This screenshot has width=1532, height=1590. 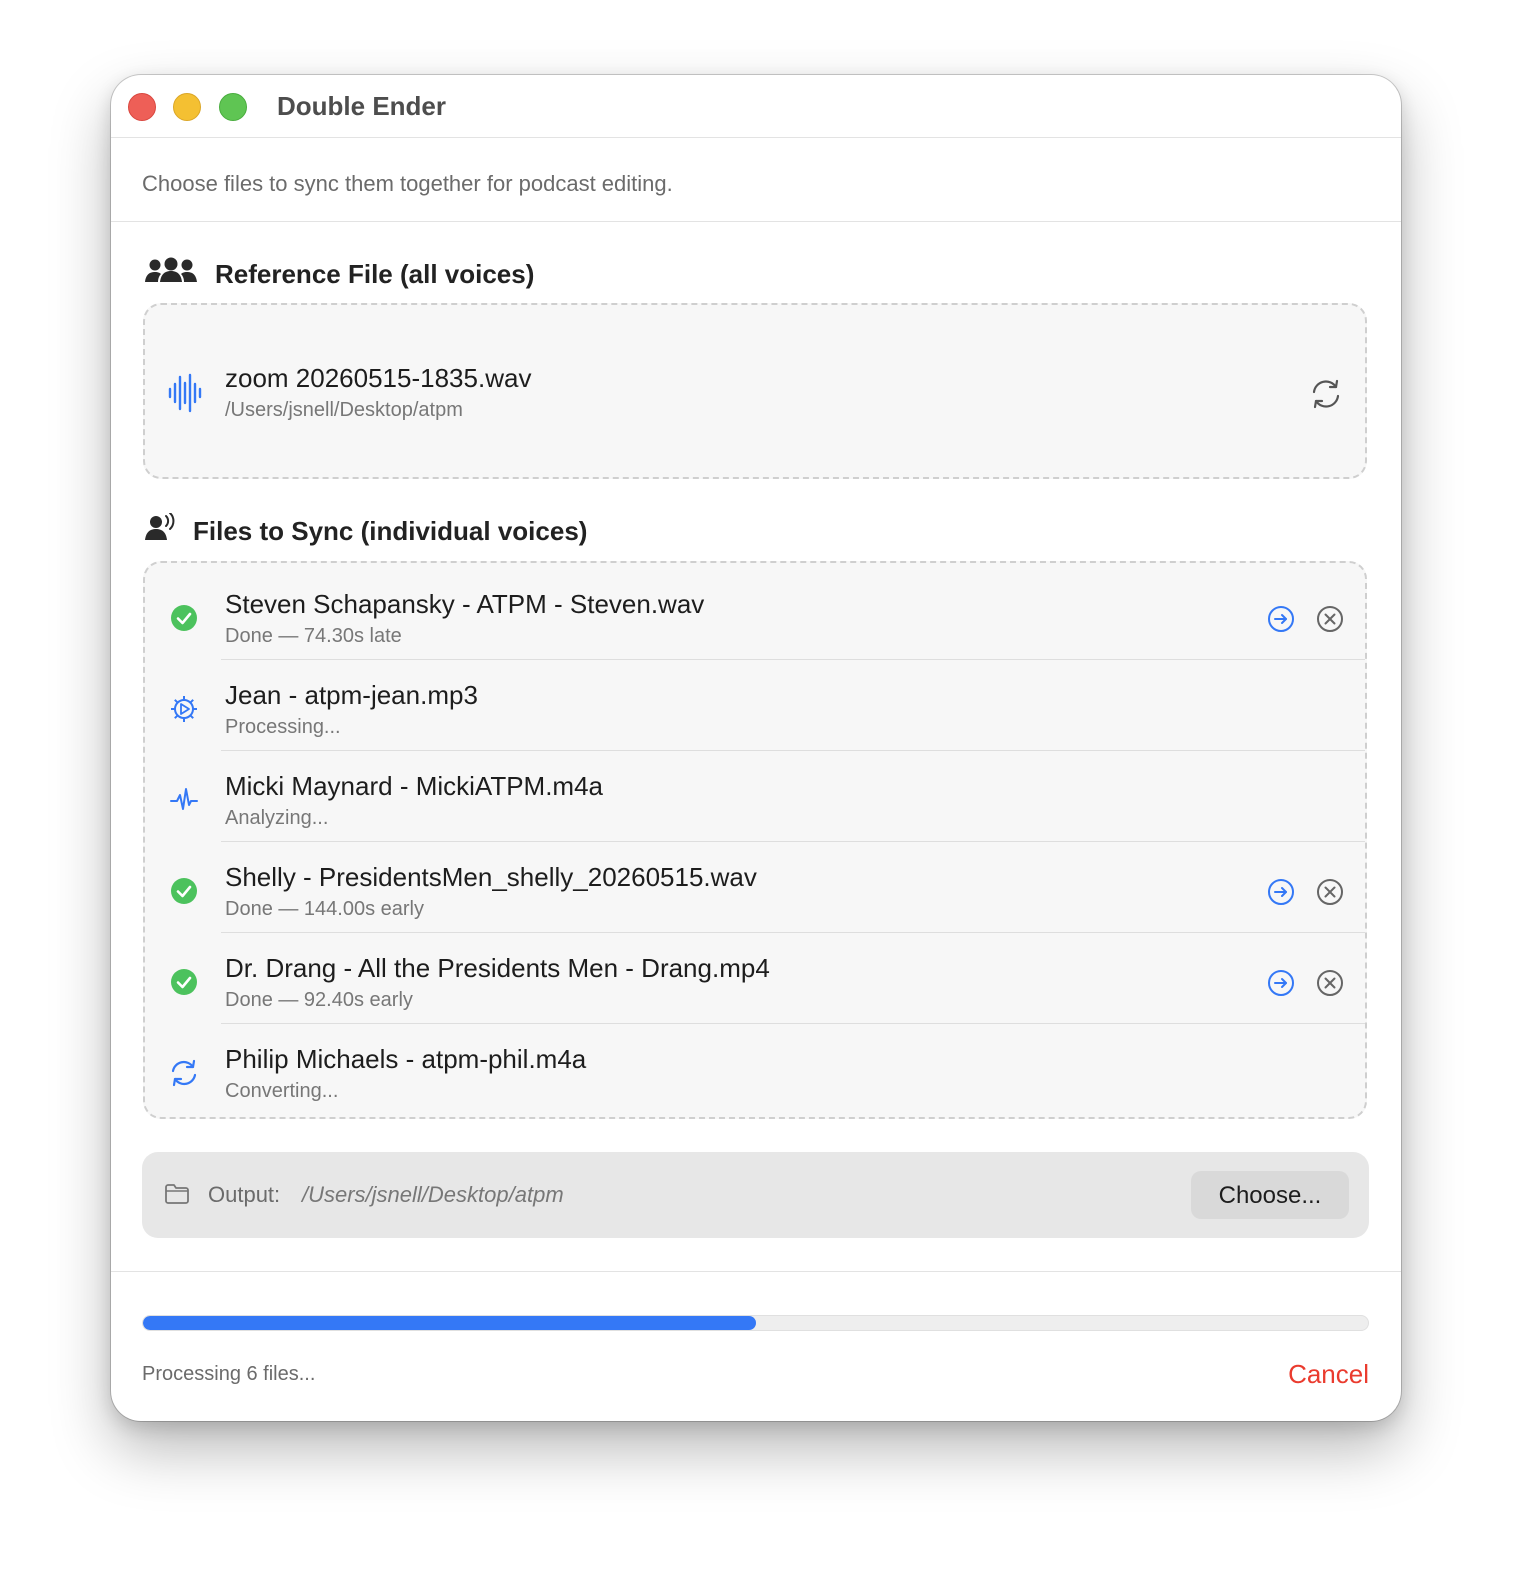 What do you see at coordinates (313, 636) in the screenshot?
I see `file-status: Done — 74.30s late` at bounding box center [313, 636].